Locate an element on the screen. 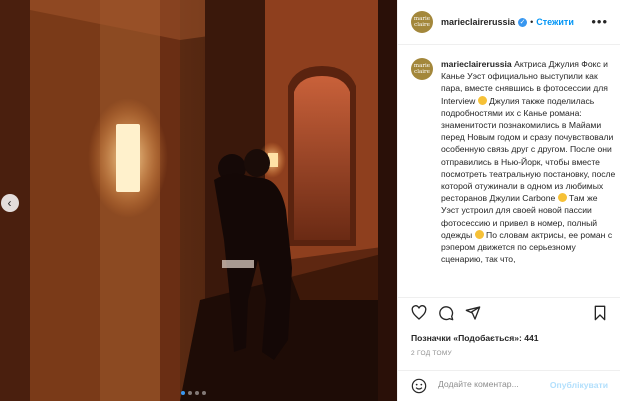  chevron-left-icon: ‹ is located at coordinates (9, 203).